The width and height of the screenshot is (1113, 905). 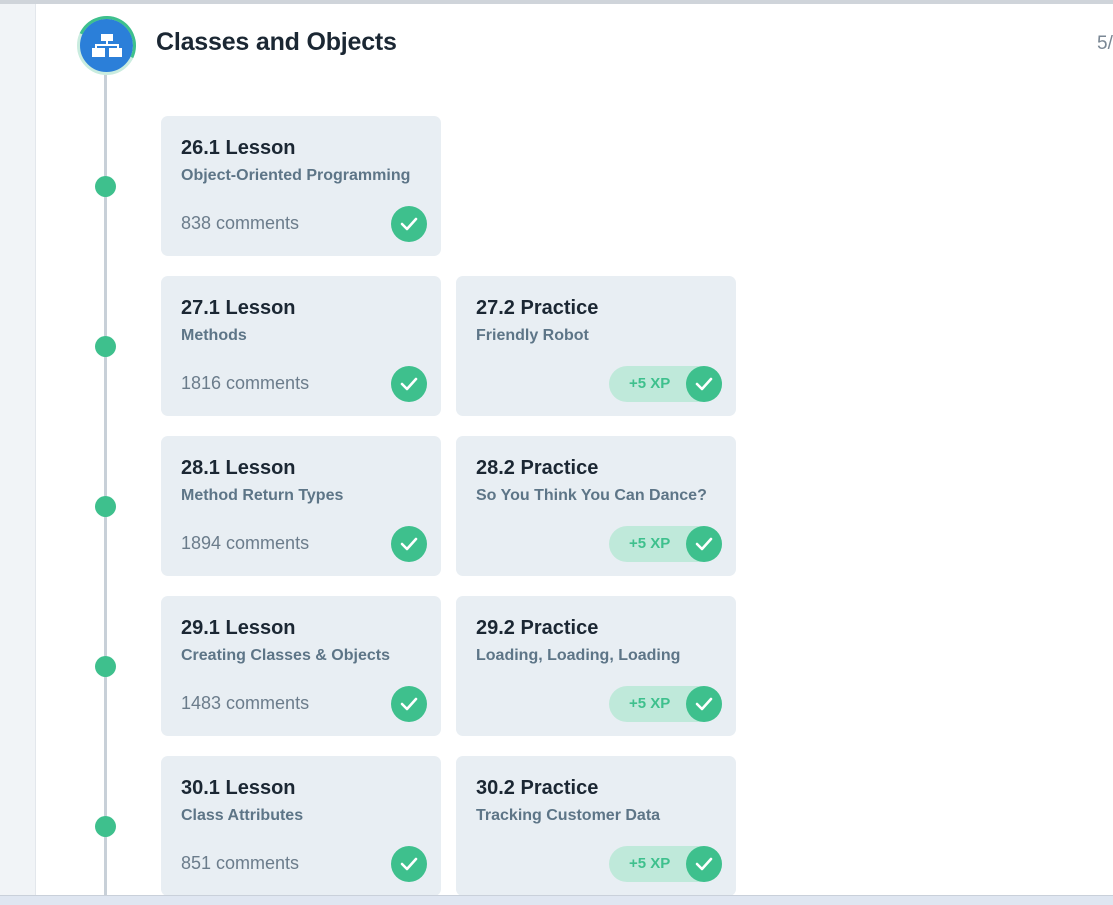 I want to click on practice-subtitle: Tracking Customer Data, so click(x=568, y=815).